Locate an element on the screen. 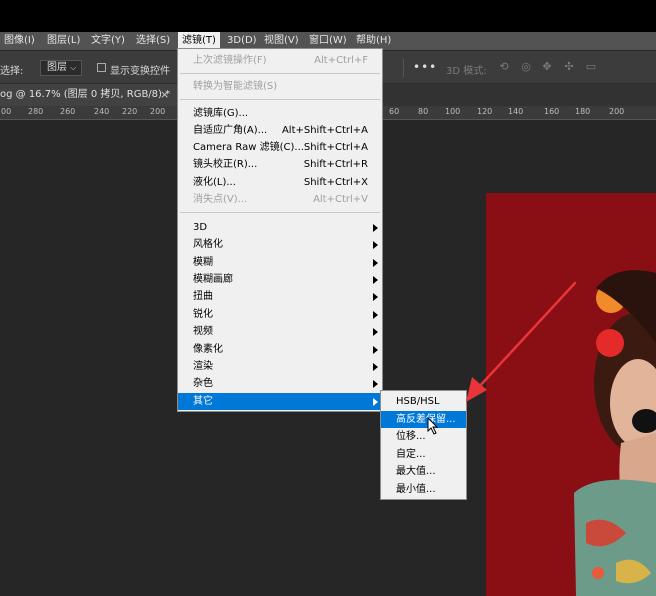  show-transform-label: 显示变换控件 is located at coordinates (140, 71).